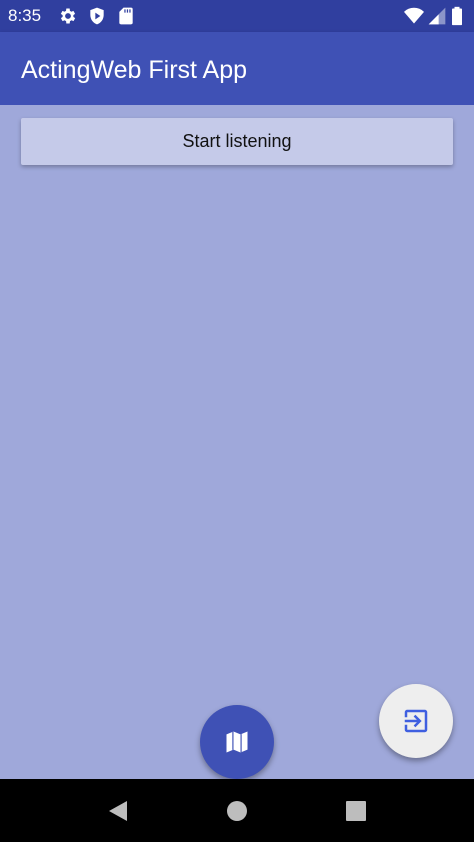 The image size is (474, 842). Describe the element at coordinates (457, 16) in the screenshot. I see `battery-icon` at that location.